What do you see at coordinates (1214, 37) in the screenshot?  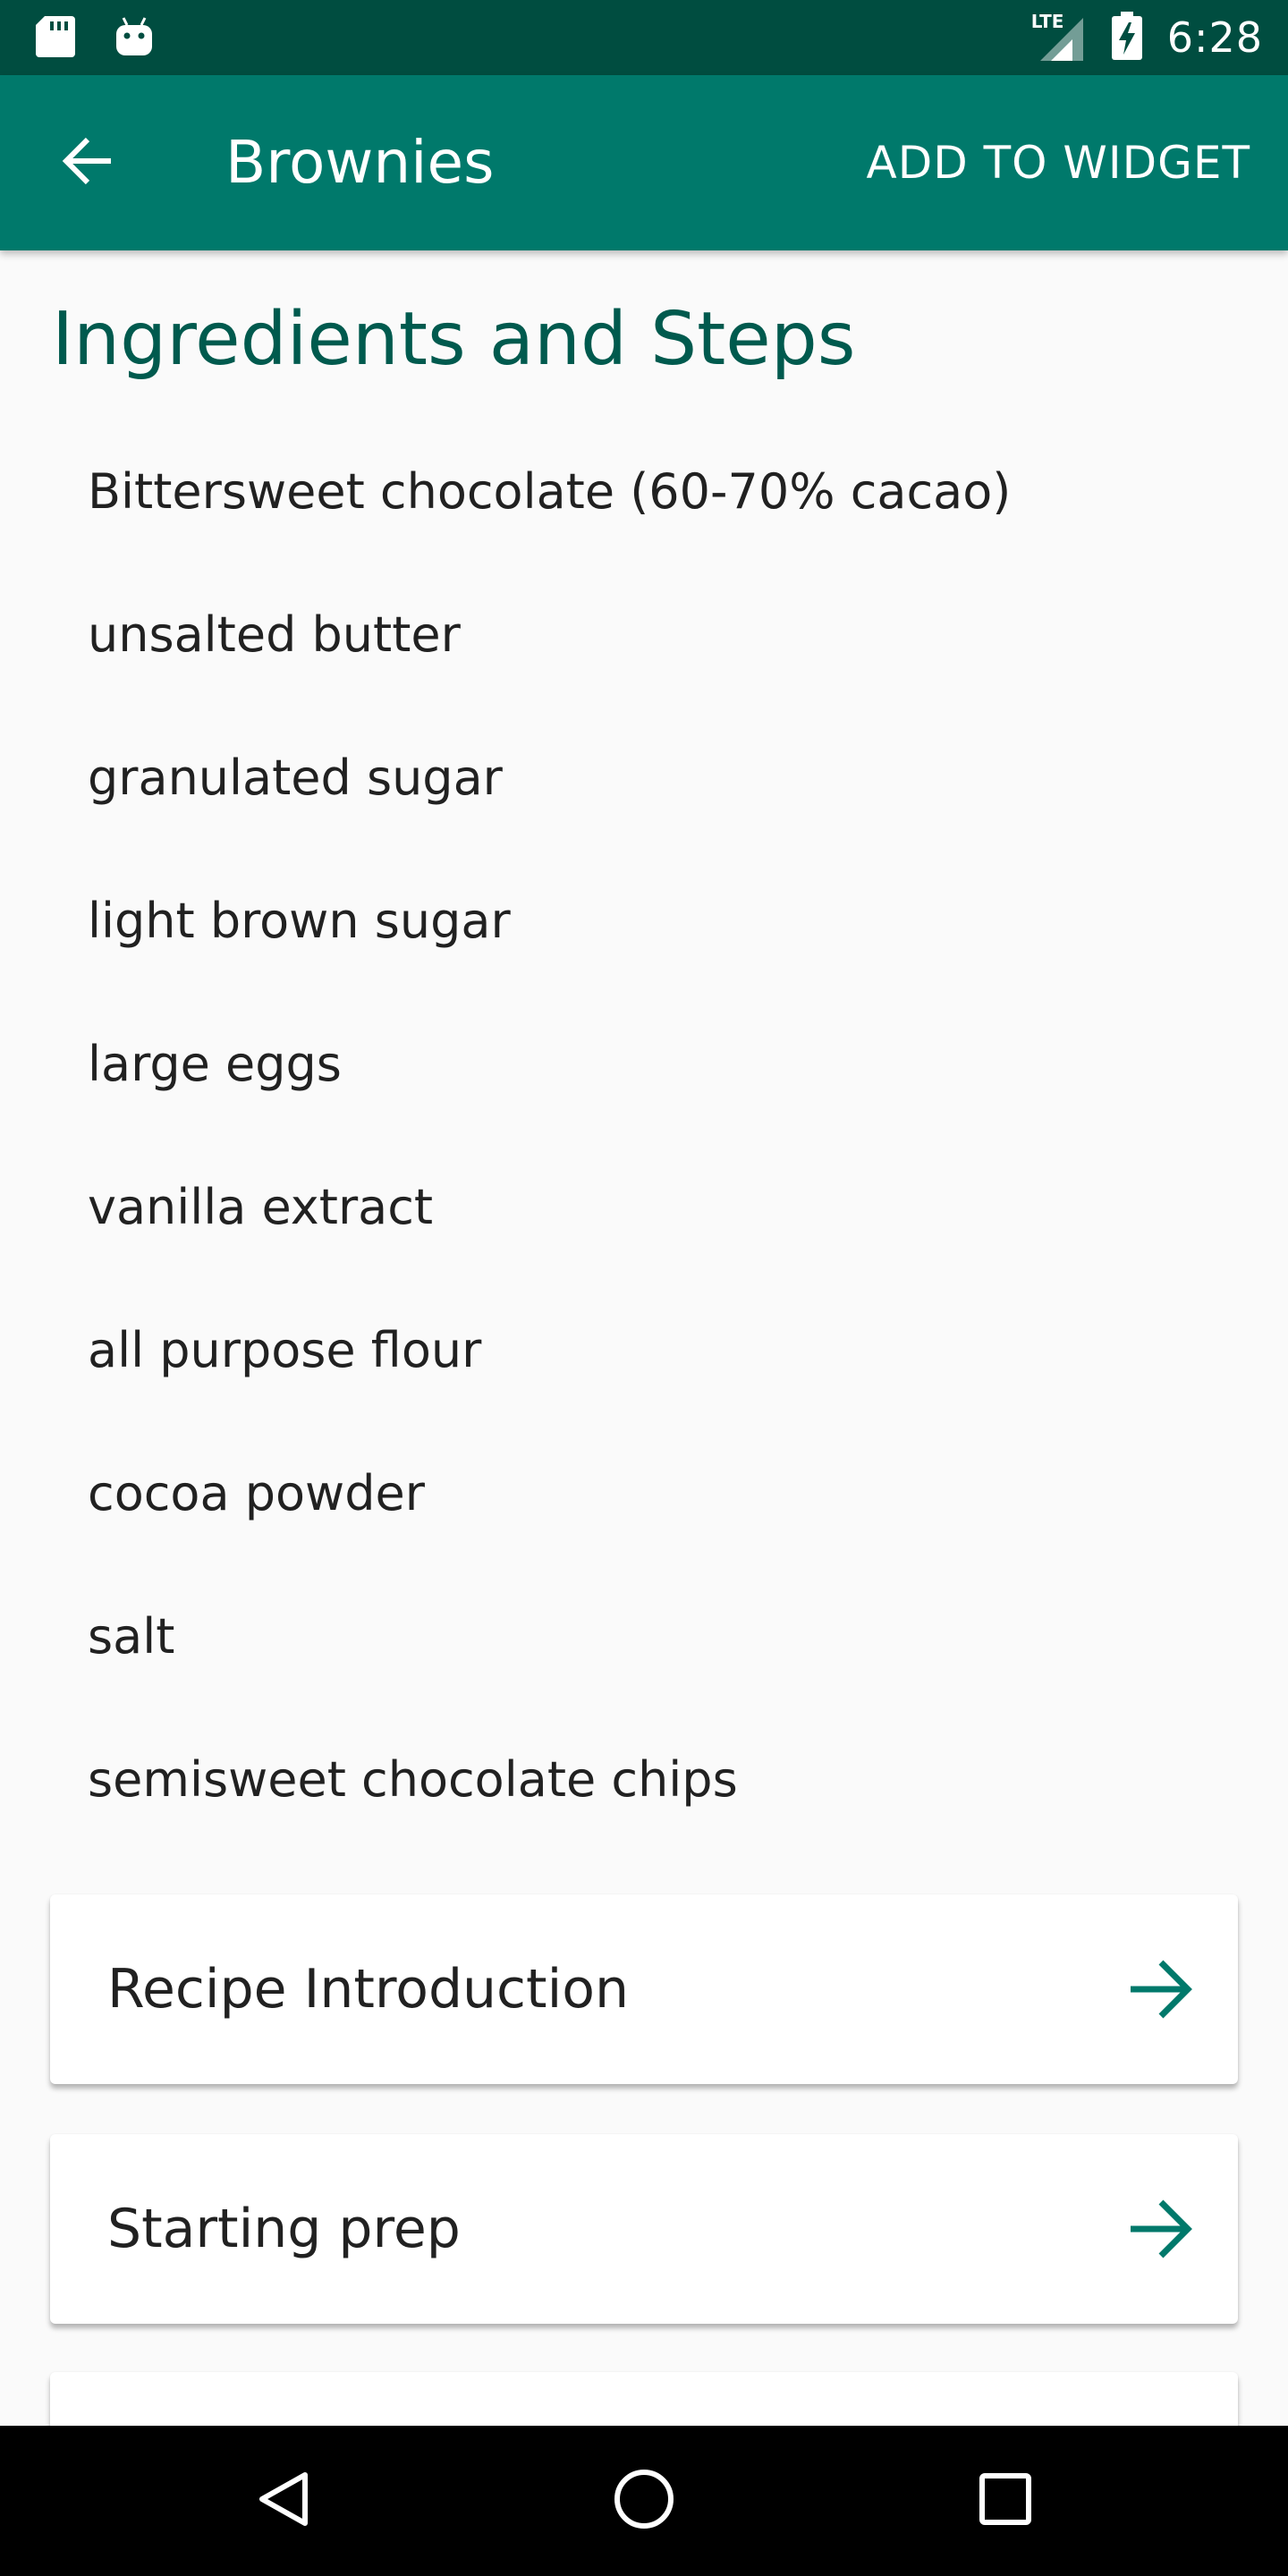 I see `clock: 6:28` at bounding box center [1214, 37].